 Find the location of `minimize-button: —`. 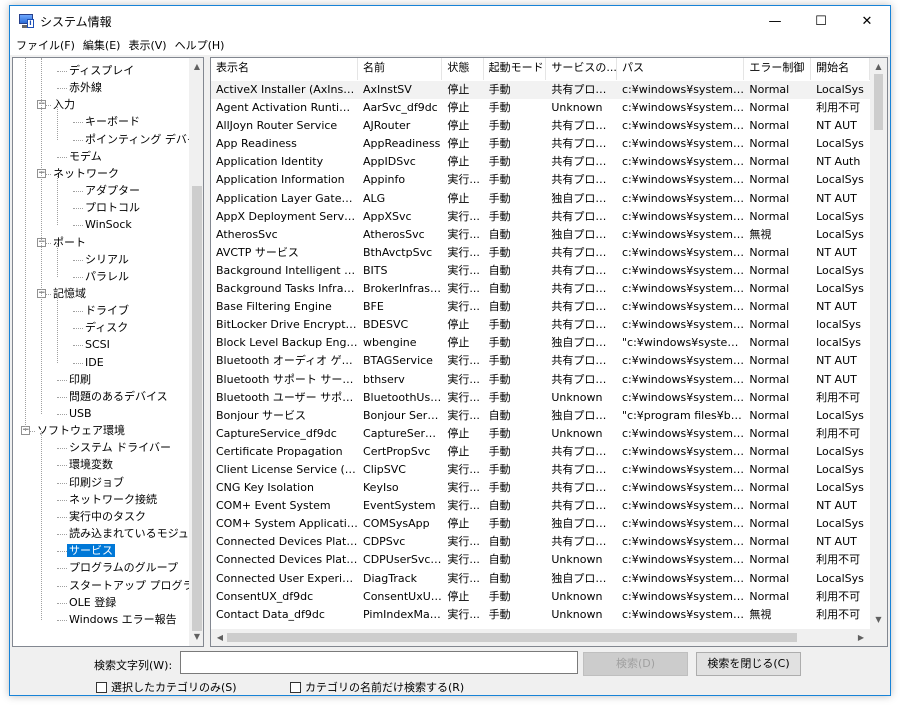

minimize-button: — is located at coordinates (775, 21).